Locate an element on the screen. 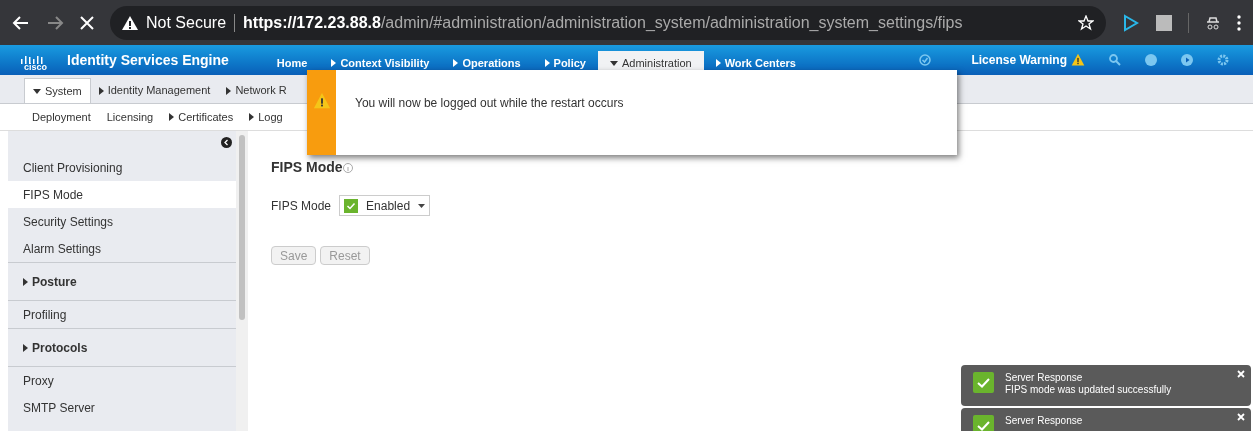 Image resolution: width=1253 pixels, height=431 pixels. nav-tab: Operations is located at coordinates (487, 63).